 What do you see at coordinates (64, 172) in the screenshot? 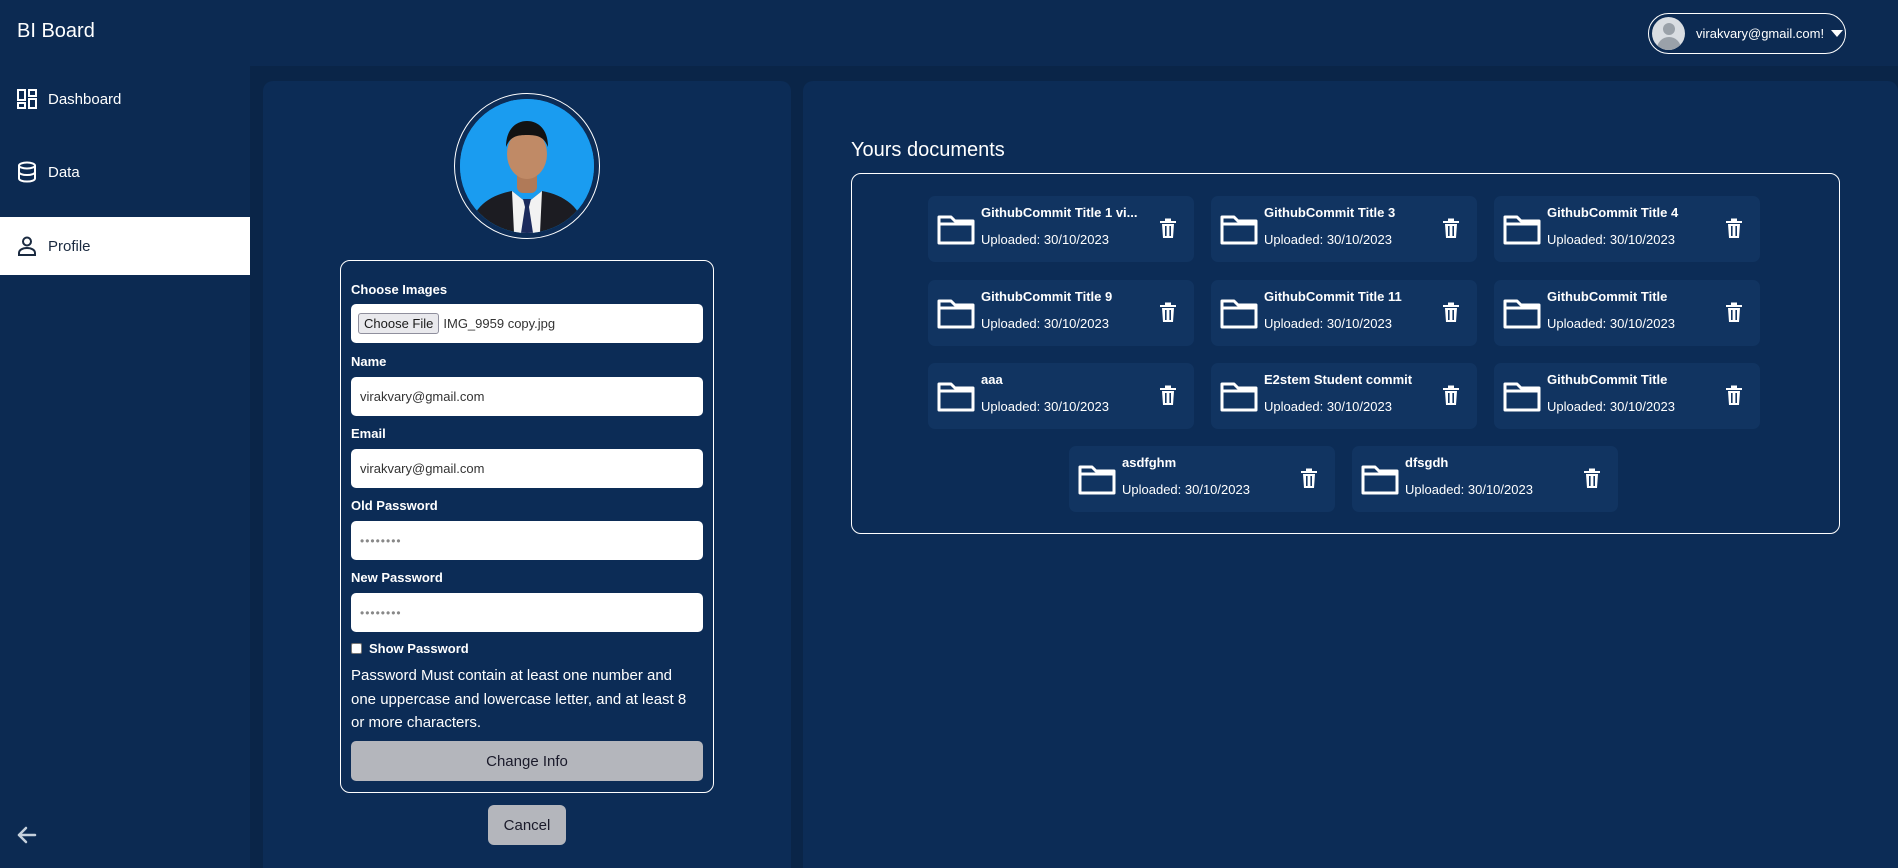
I see `sidebar-item-label: Data` at bounding box center [64, 172].